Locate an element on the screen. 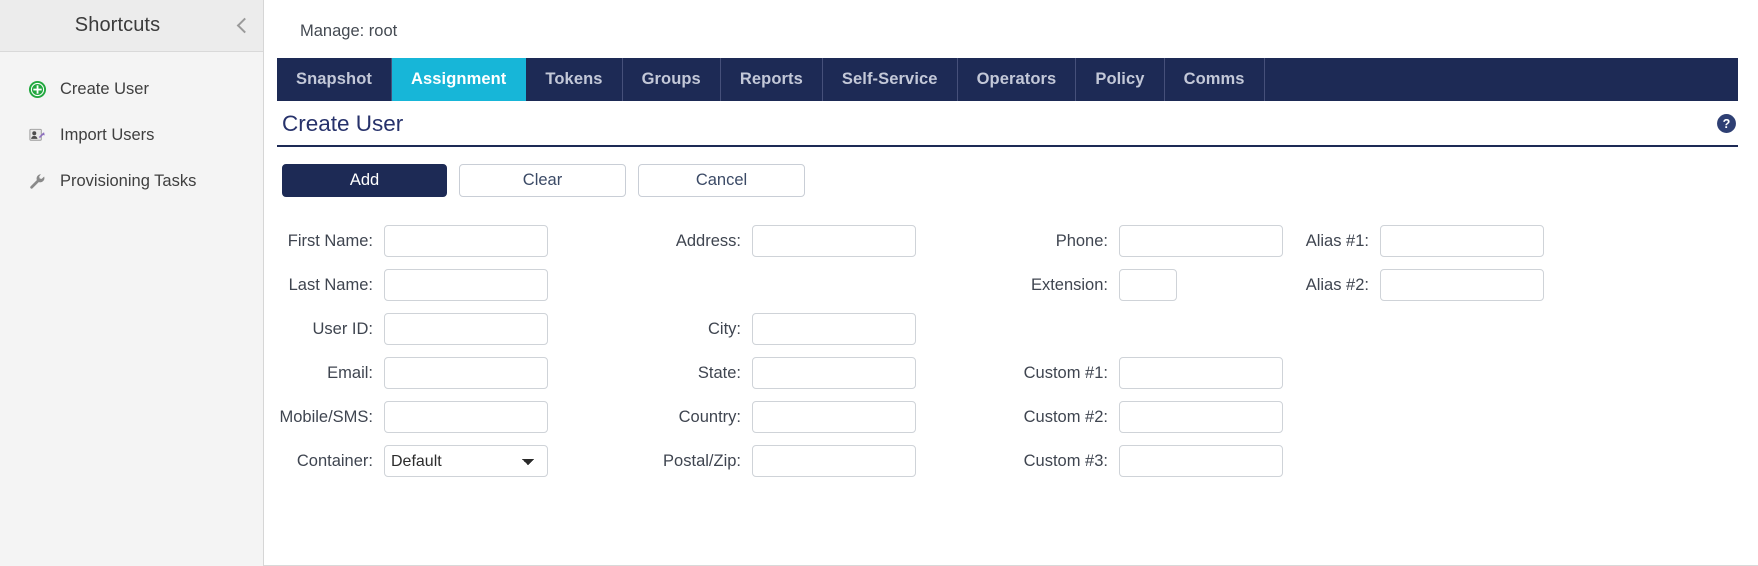 The height and width of the screenshot is (566, 1758). sidebar-title: Shortcuts is located at coordinates (117, 25).